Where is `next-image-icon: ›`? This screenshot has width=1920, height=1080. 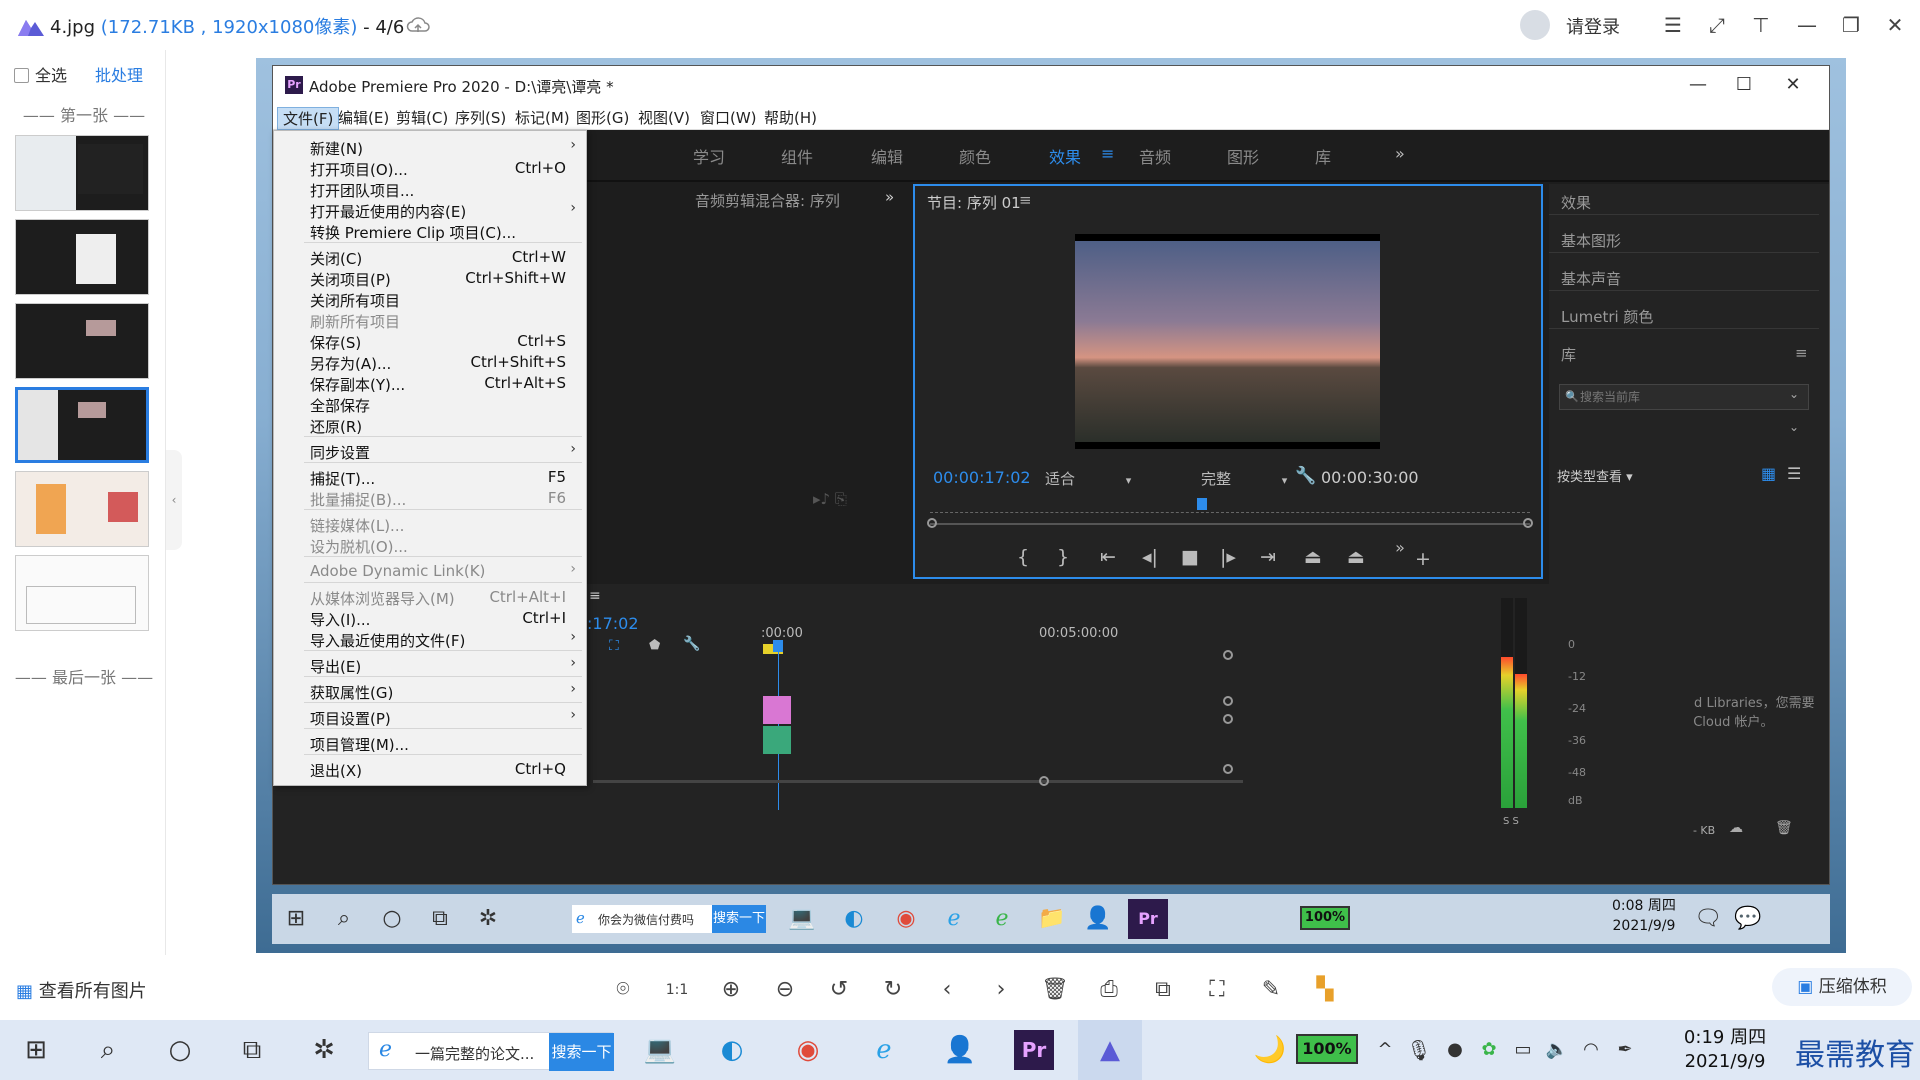 next-image-icon: › is located at coordinates (1001, 990).